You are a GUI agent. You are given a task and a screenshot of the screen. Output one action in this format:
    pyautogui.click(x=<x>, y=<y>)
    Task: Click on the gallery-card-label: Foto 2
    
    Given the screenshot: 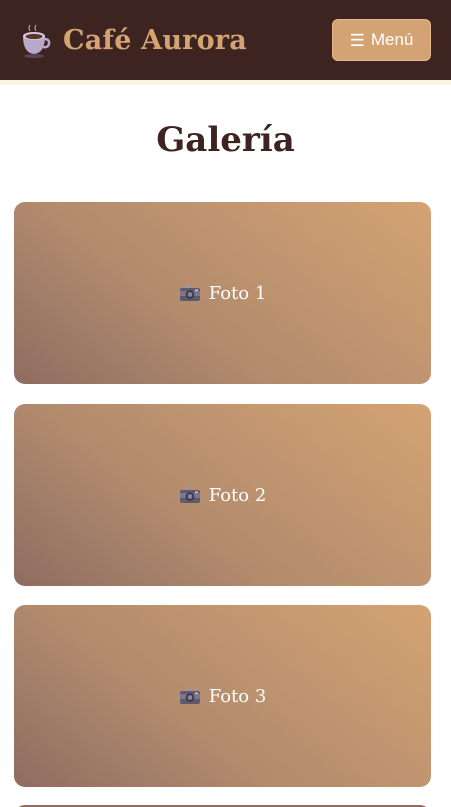 What is the action you would take?
    pyautogui.click(x=237, y=495)
    